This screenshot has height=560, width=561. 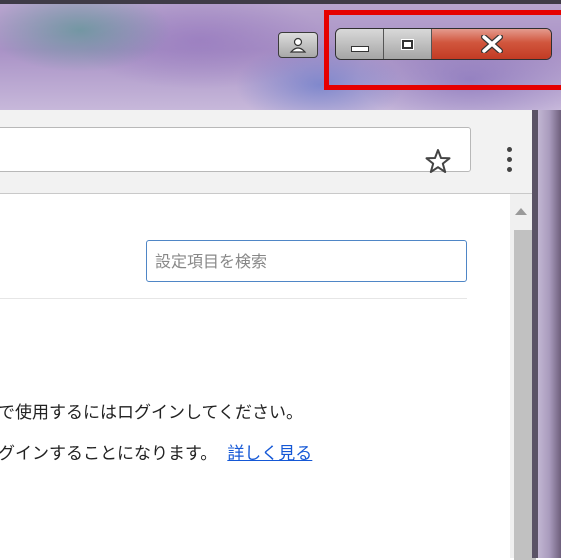 I want to click on signin-description-text: グインすることになります。, so click(x=109, y=454).